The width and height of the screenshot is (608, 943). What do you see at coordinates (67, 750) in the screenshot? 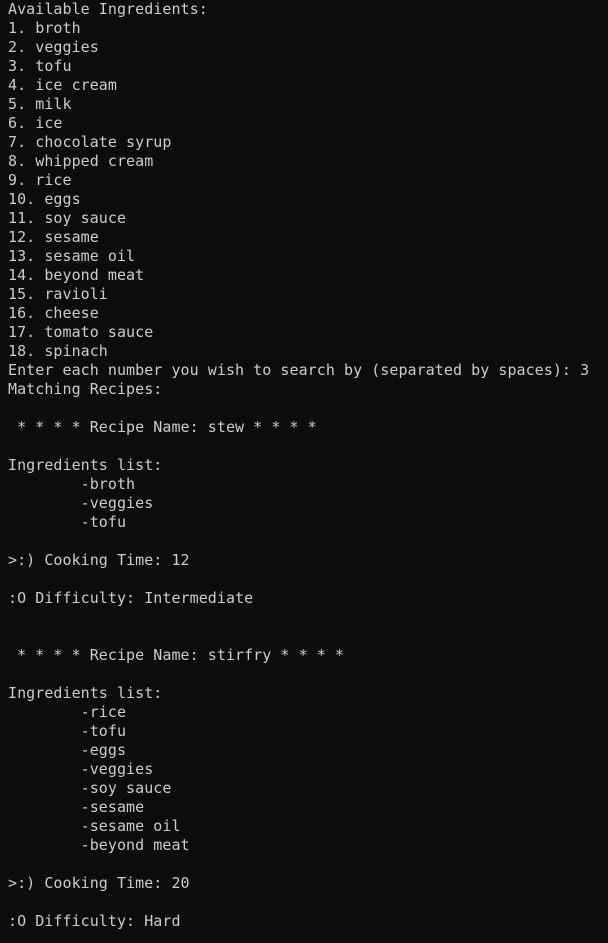
I see `recipe-ingredient: -eggs` at bounding box center [67, 750].